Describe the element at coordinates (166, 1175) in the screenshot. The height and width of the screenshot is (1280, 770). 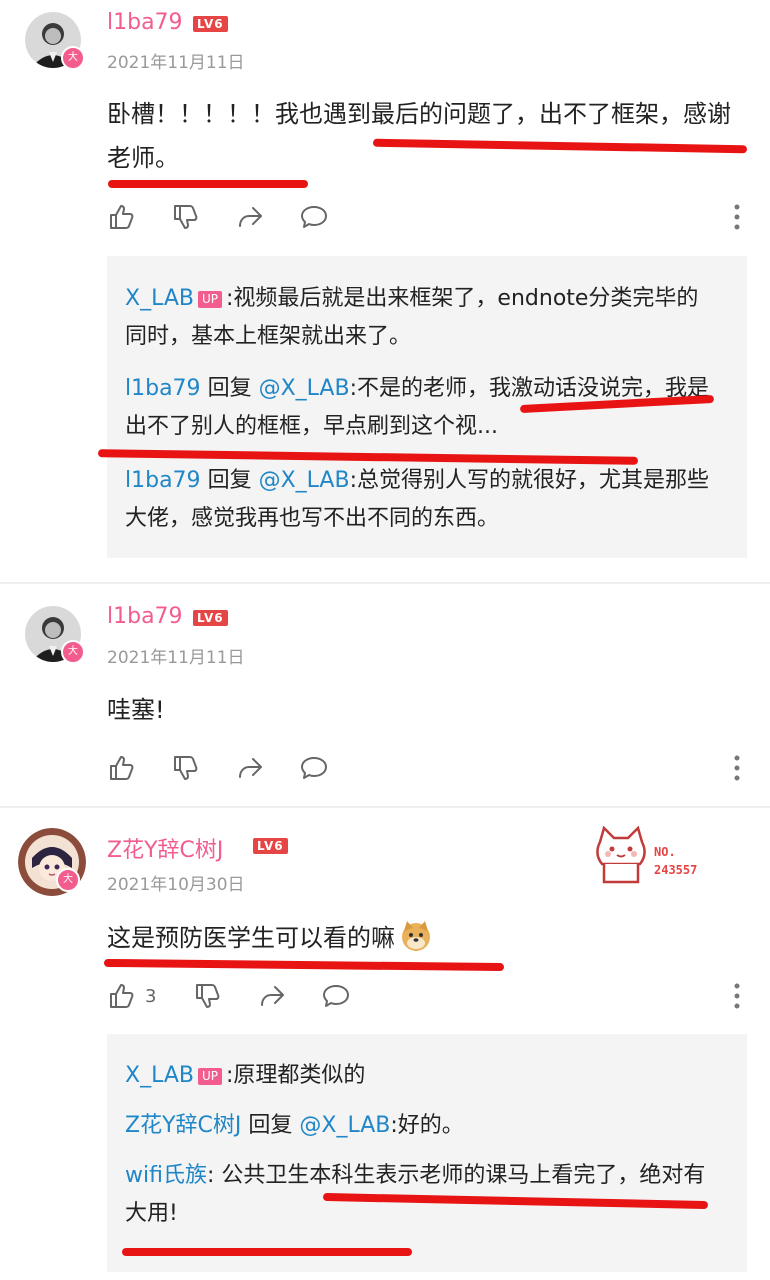
I see `reply-author: wifi氏族` at that location.